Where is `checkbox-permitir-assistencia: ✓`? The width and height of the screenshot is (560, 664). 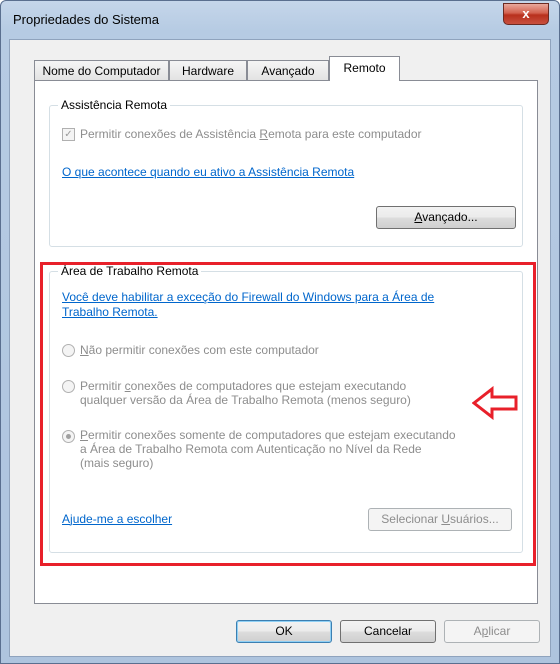 checkbox-permitir-assistencia: ✓ is located at coordinates (68, 134).